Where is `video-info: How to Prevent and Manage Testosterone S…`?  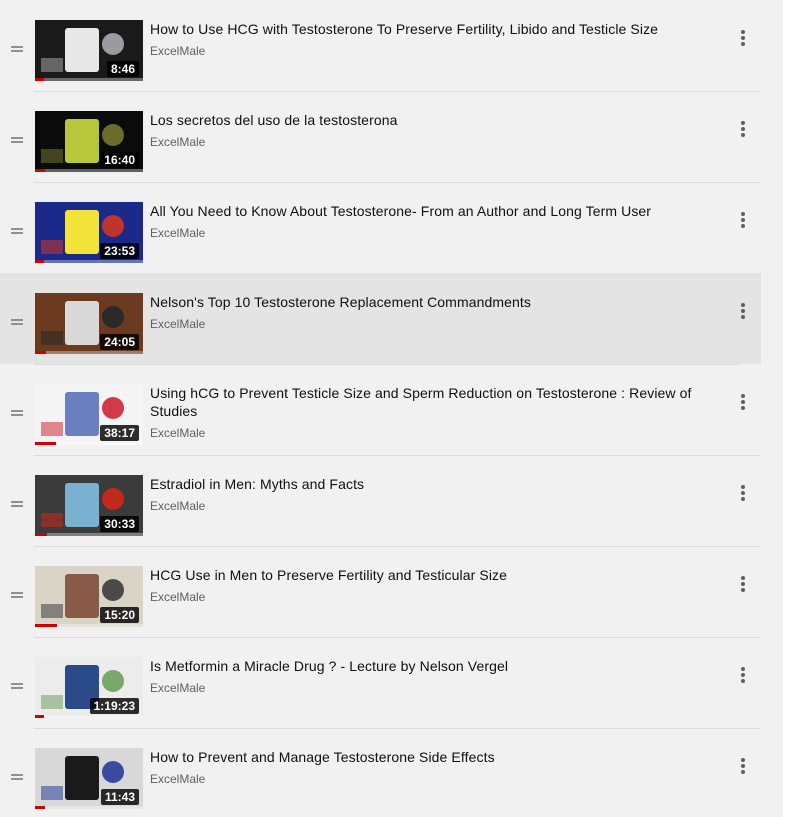 video-info: How to Prevent and Manage Testosterone S… is located at coordinates (430, 767).